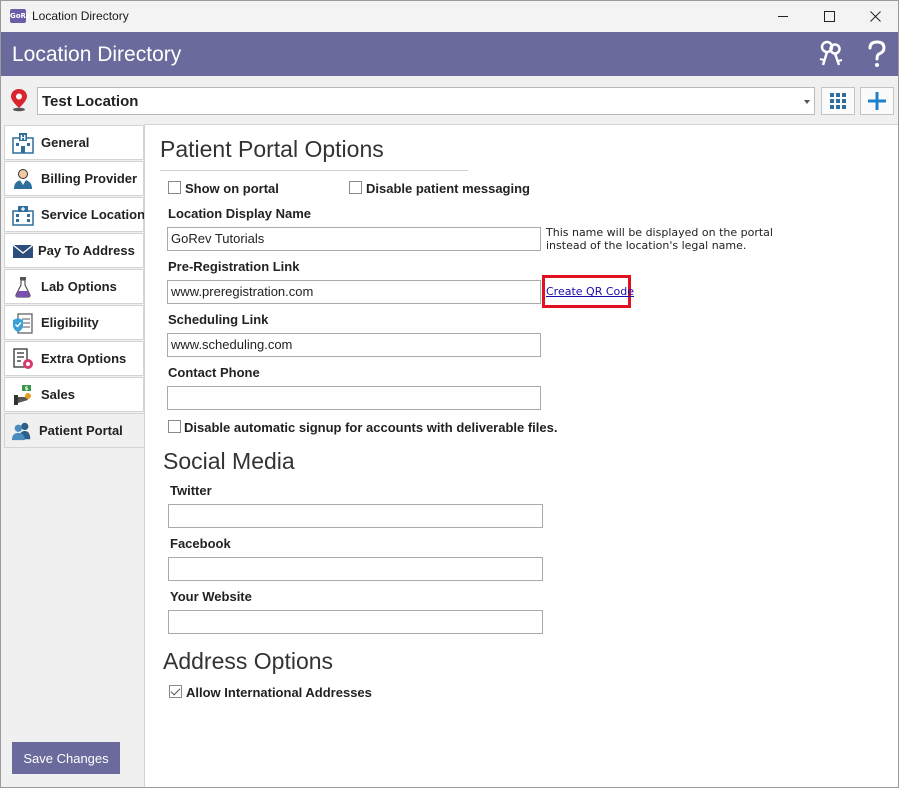 This screenshot has height=788, width=899. Describe the element at coordinates (191, 490) in the screenshot. I see `twitter-label: Twitter` at that location.